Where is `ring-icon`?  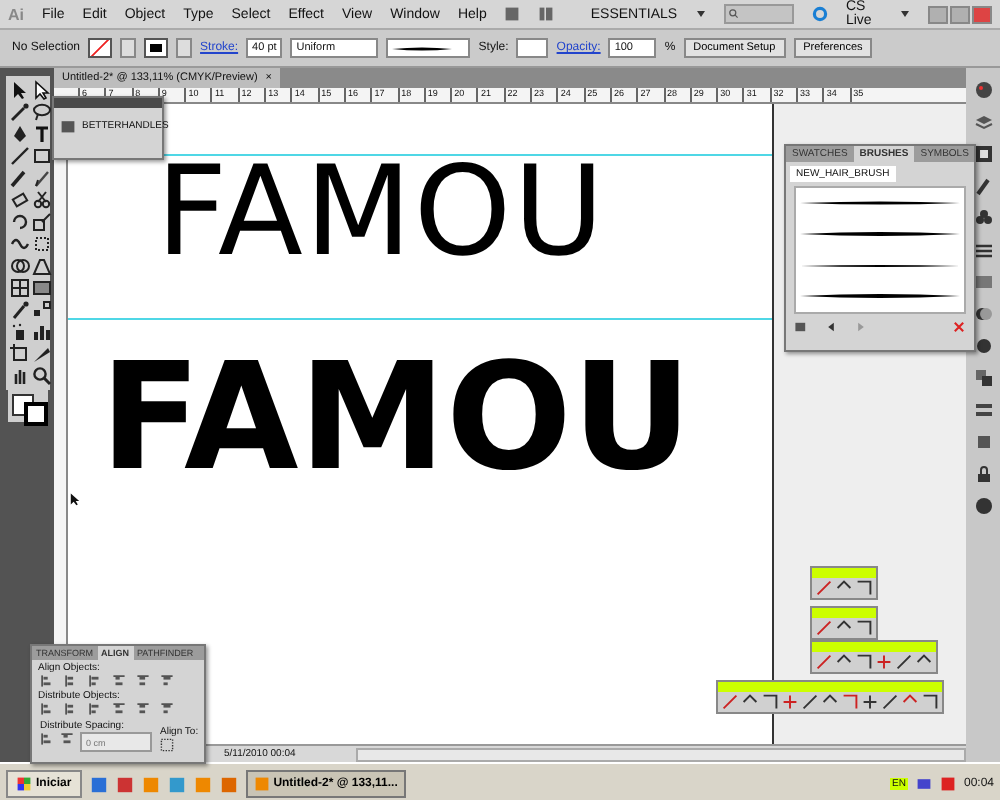 ring-icon is located at coordinates (819, 14).